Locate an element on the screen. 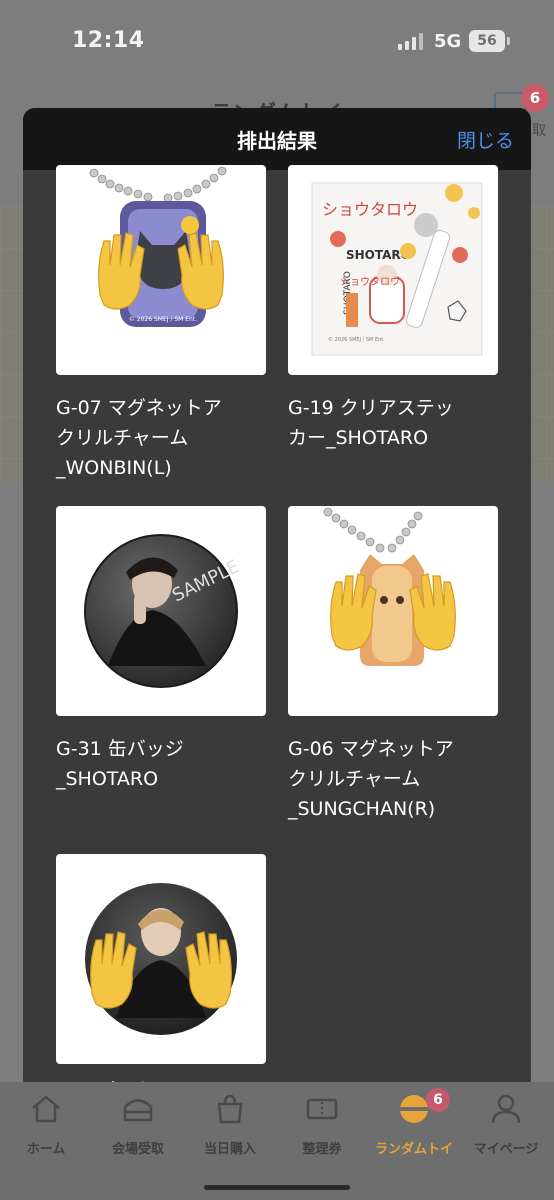  tab-ticket: 整理券 is located at coordinates (322, 1125).